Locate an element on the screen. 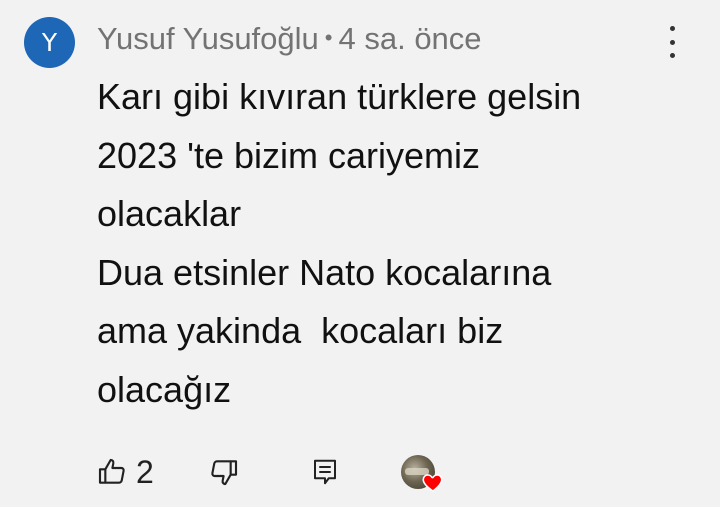 This screenshot has height=507, width=720. like-count: 2 is located at coordinates (145, 471).